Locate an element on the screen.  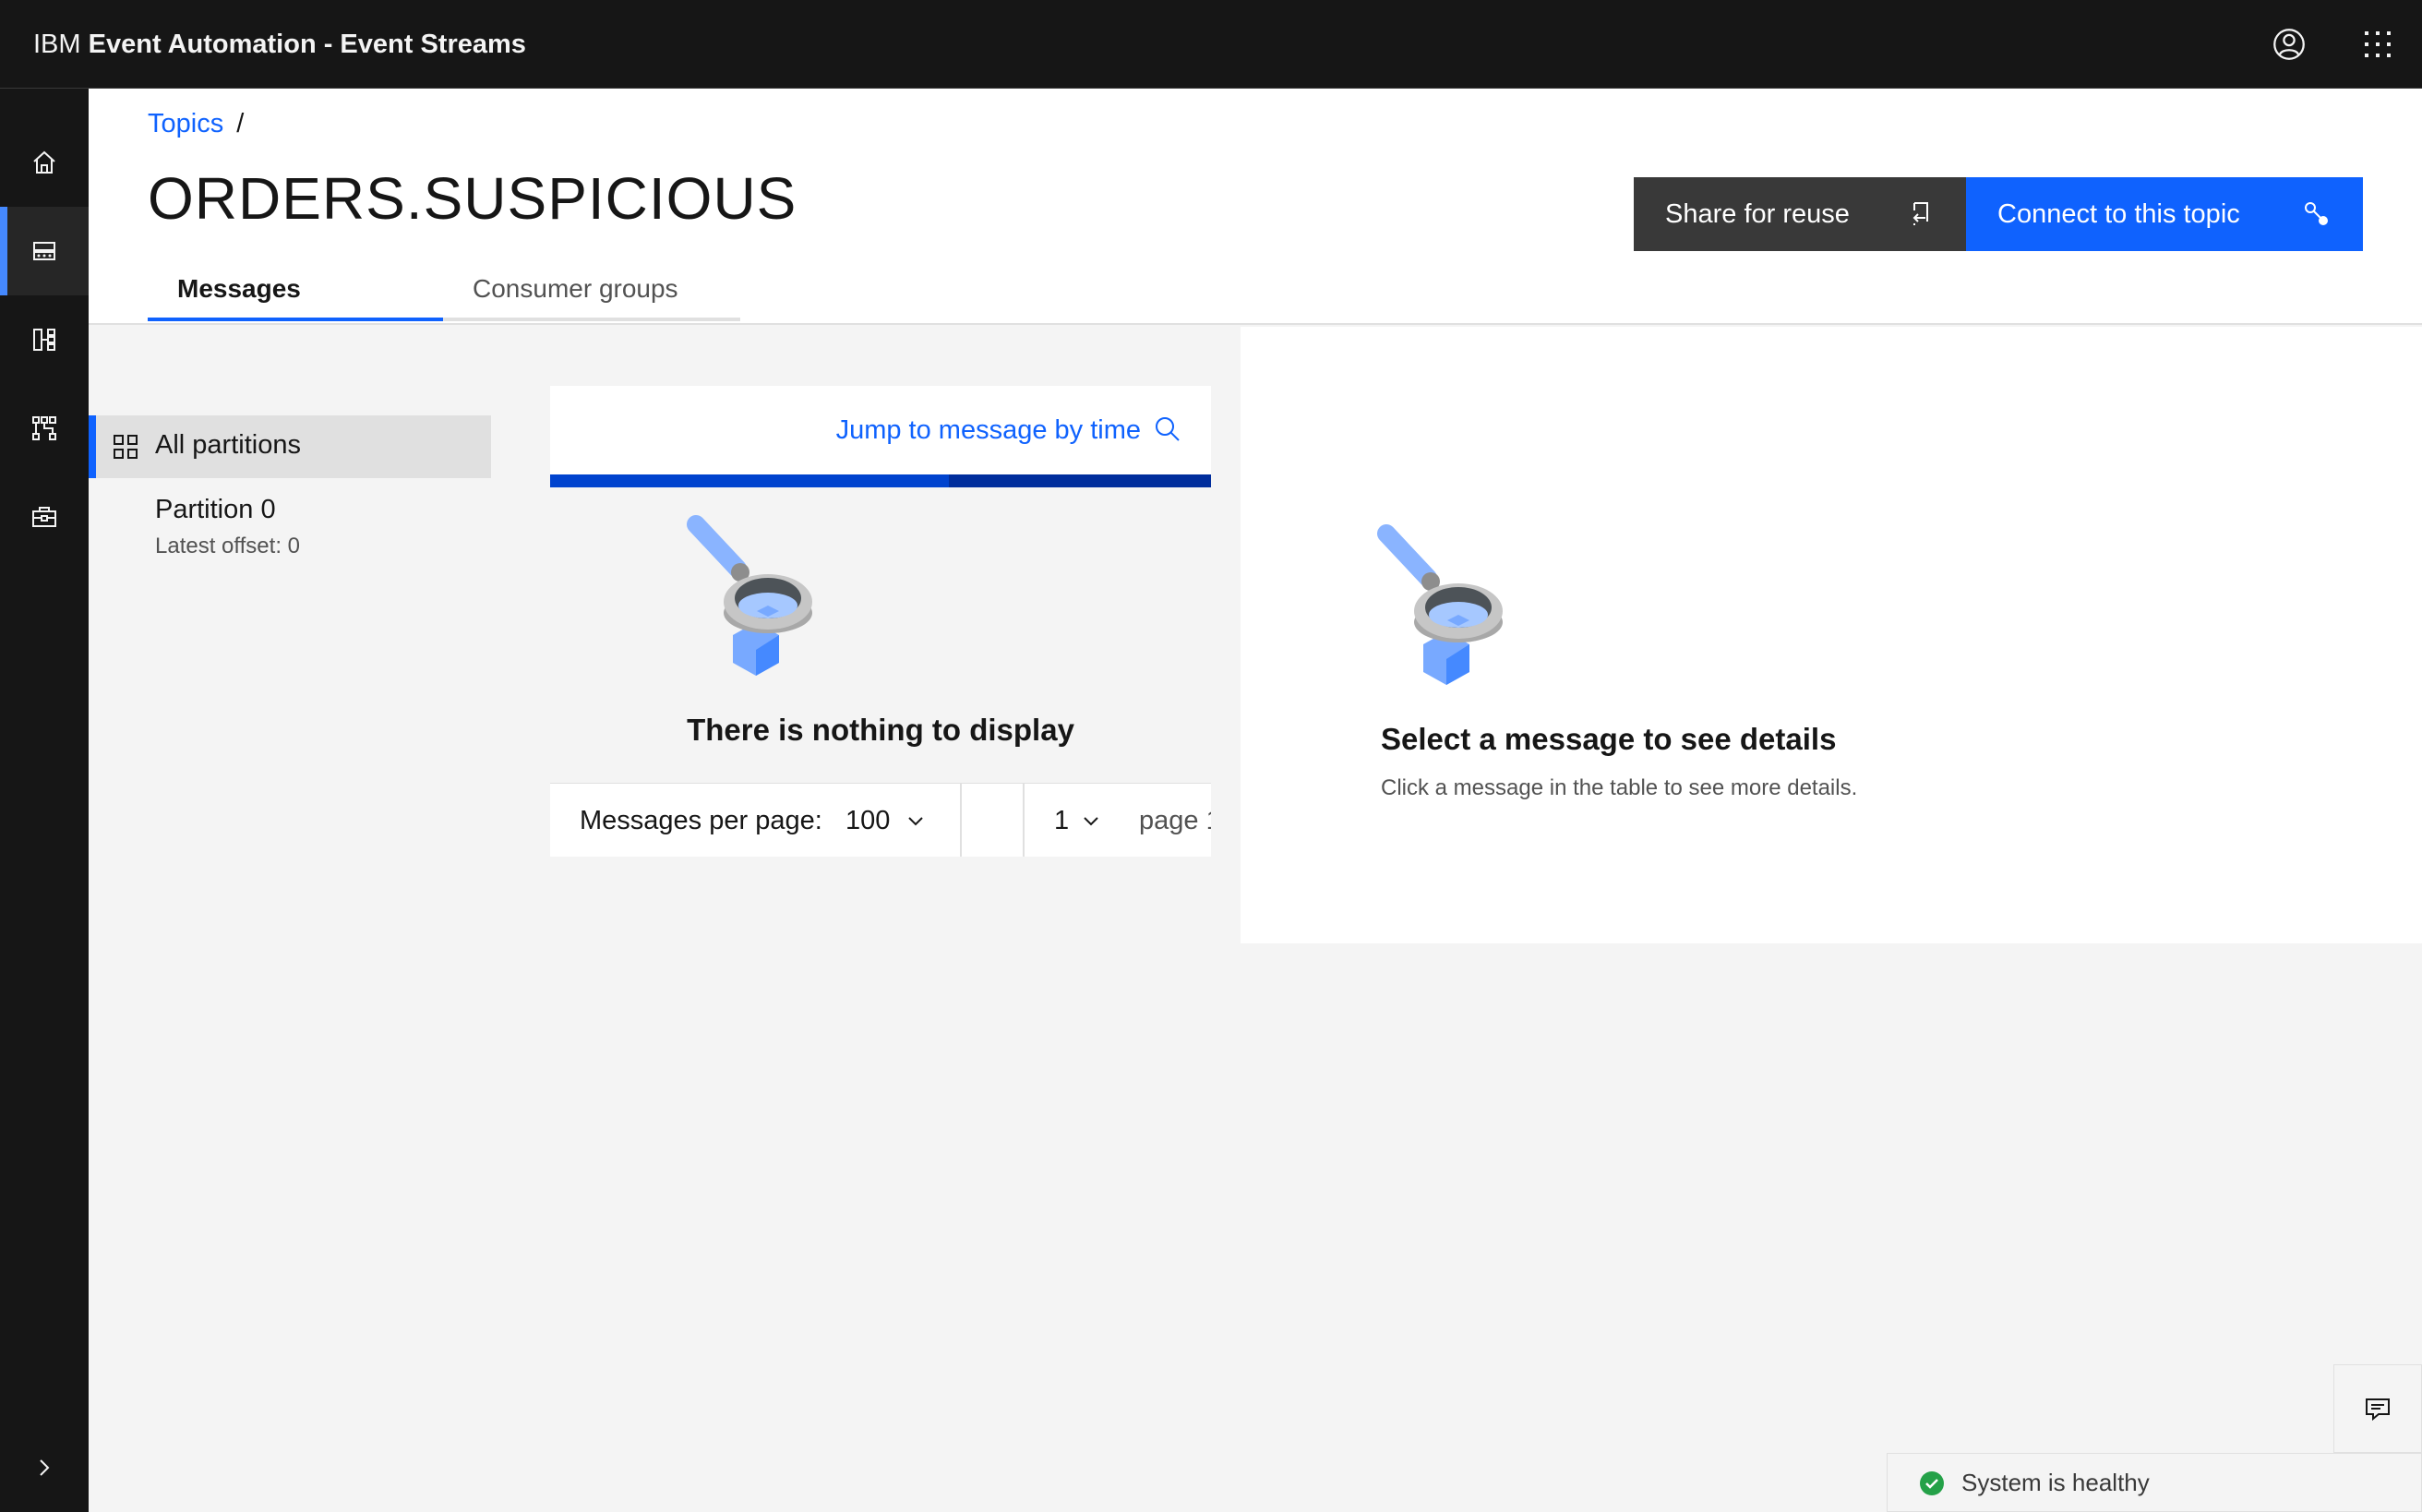
brand-prefix: IBM is located at coordinates (57, 44).